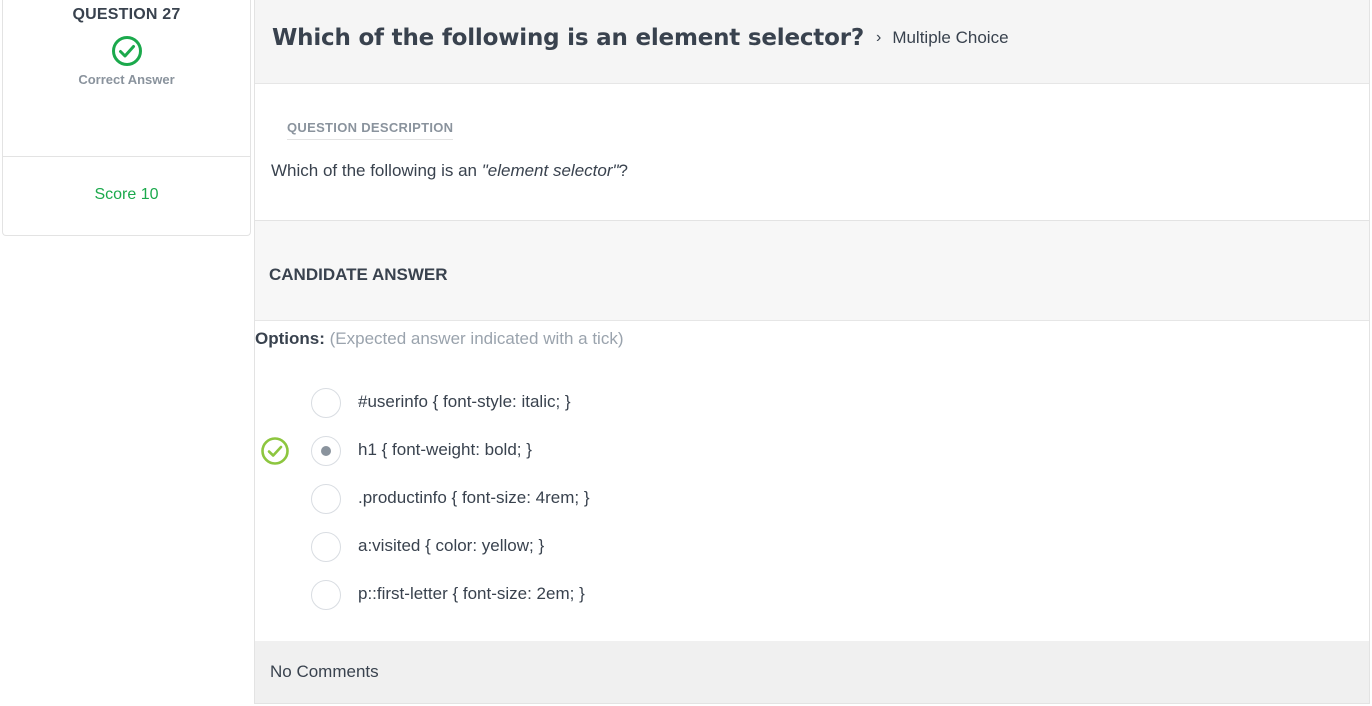 The image size is (1372, 706). What do you see at coordinates (451, 545) in the screenshot?
I see `option-label: a:visited { color: yellow; }` at bounding box center [451, 545].